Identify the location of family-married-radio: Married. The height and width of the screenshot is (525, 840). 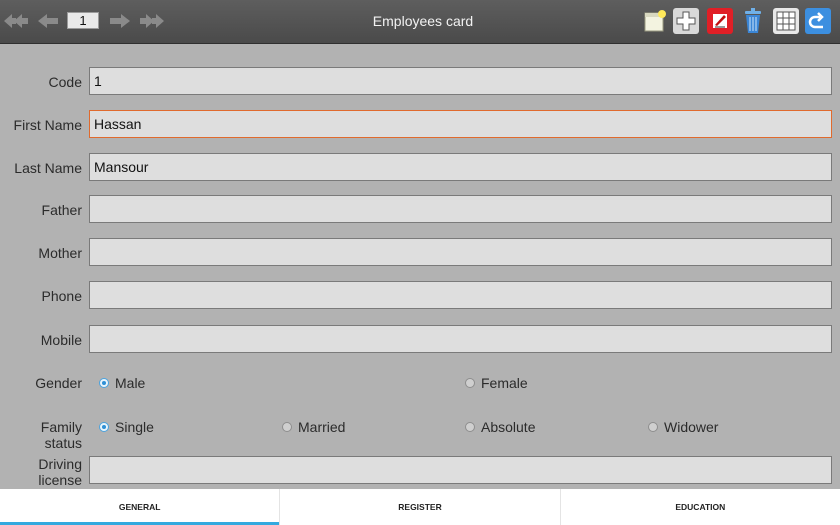
(313, 427).